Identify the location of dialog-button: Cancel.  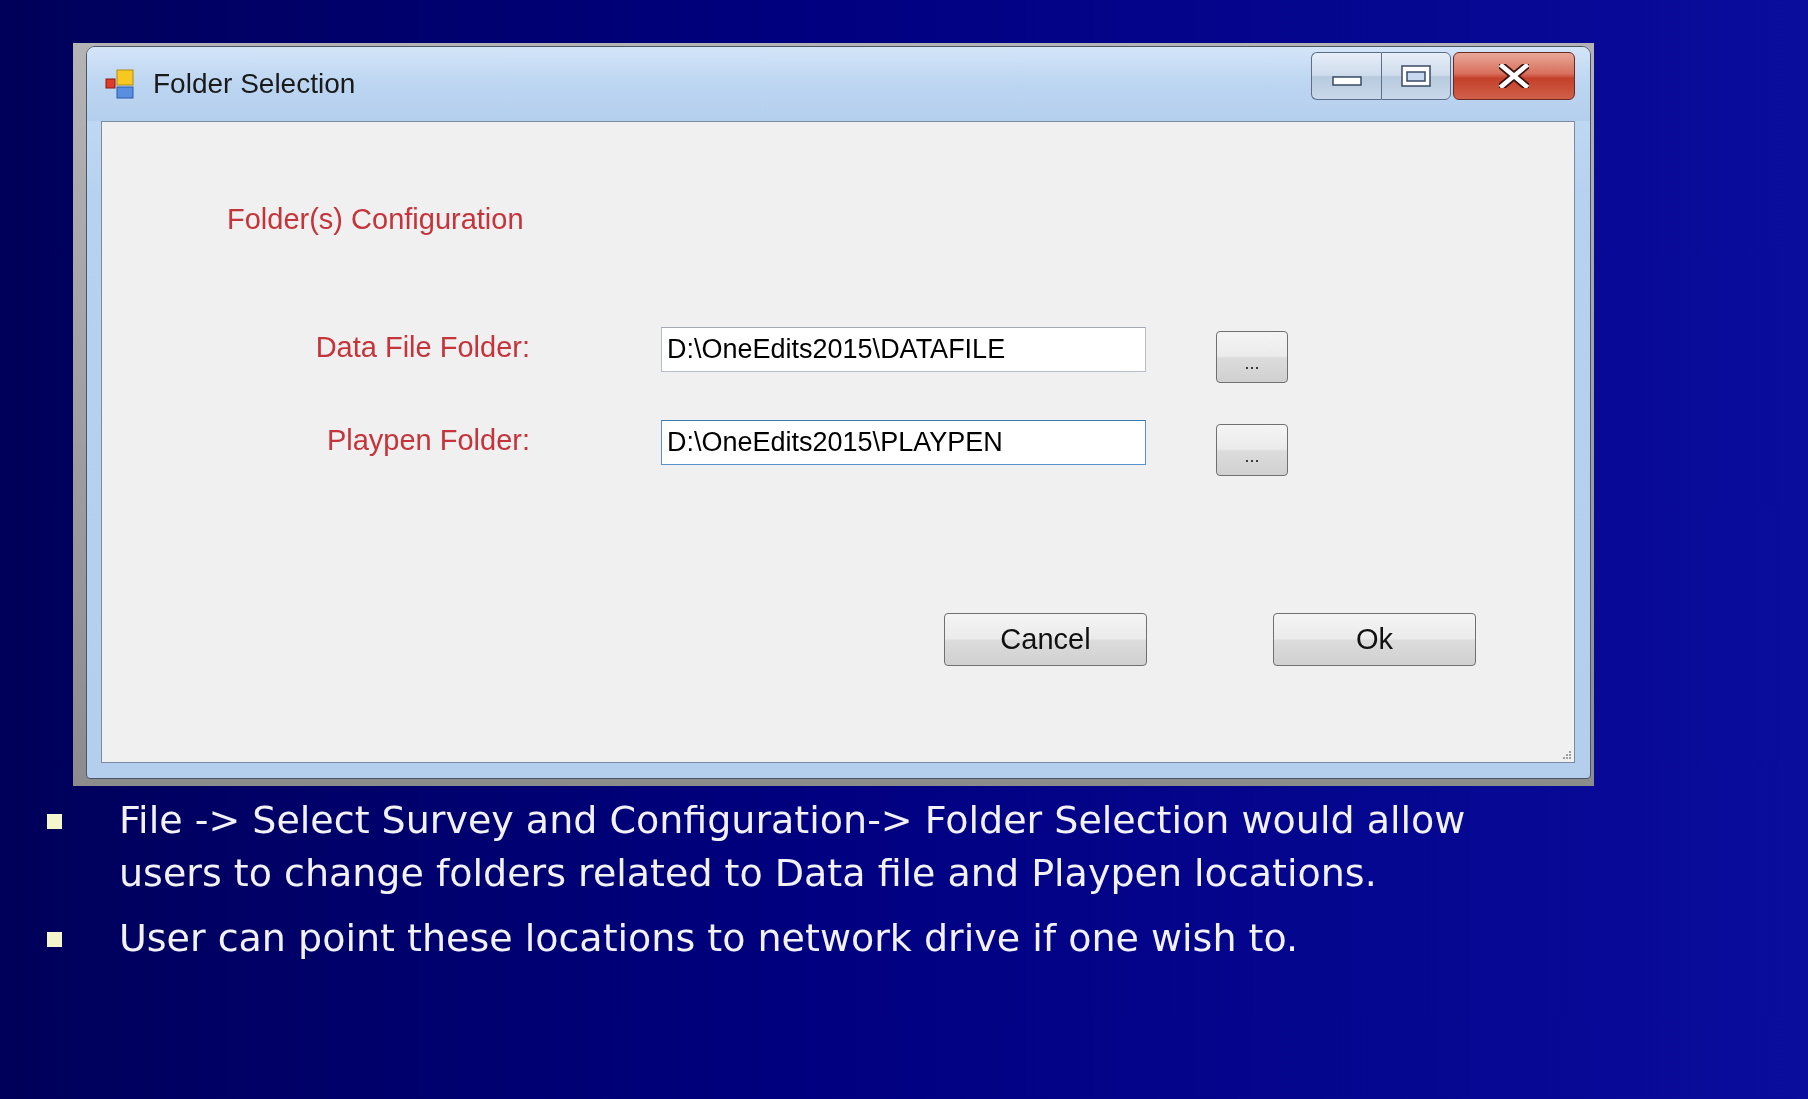
(1045, 639).